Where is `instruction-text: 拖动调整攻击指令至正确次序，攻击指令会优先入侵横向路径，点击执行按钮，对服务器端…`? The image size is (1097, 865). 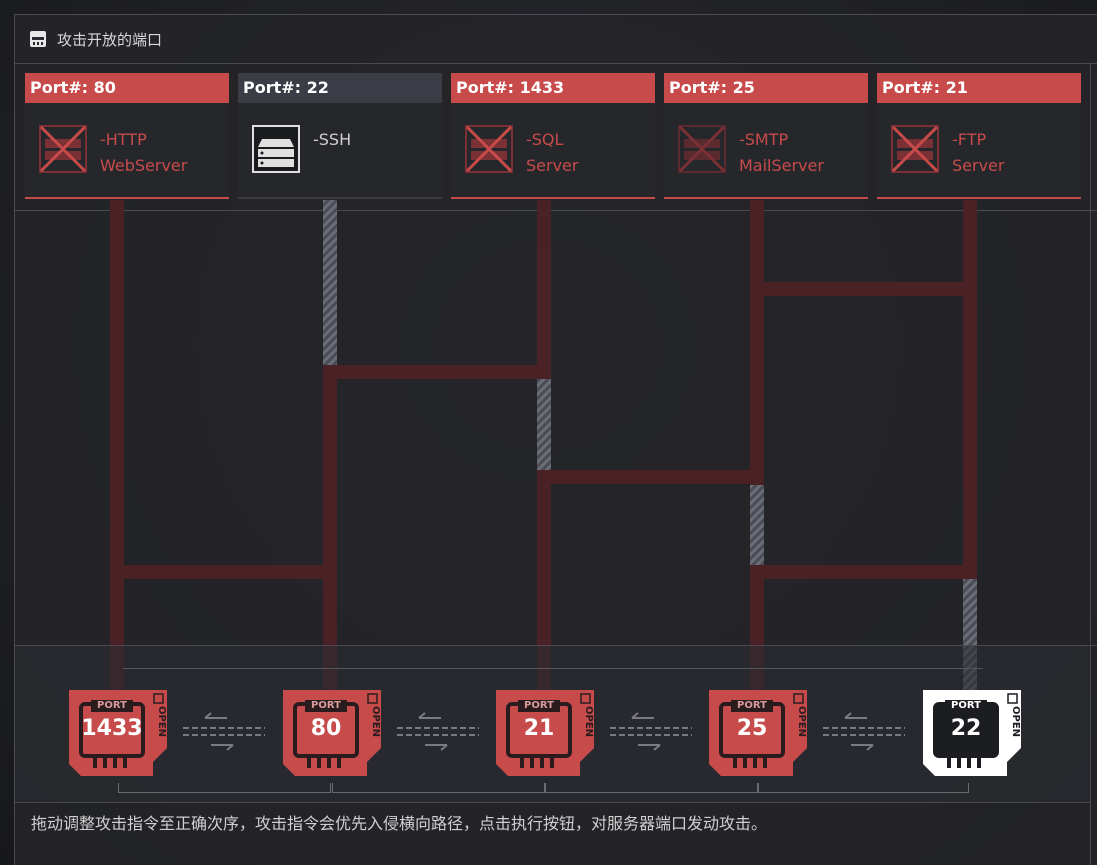 instruction-text: 拖动调整攻击指令至正确次序，攻击指令会优先入侵横向路径，点击执行按钮，对服务器端… is located at coordinates (399, 823).